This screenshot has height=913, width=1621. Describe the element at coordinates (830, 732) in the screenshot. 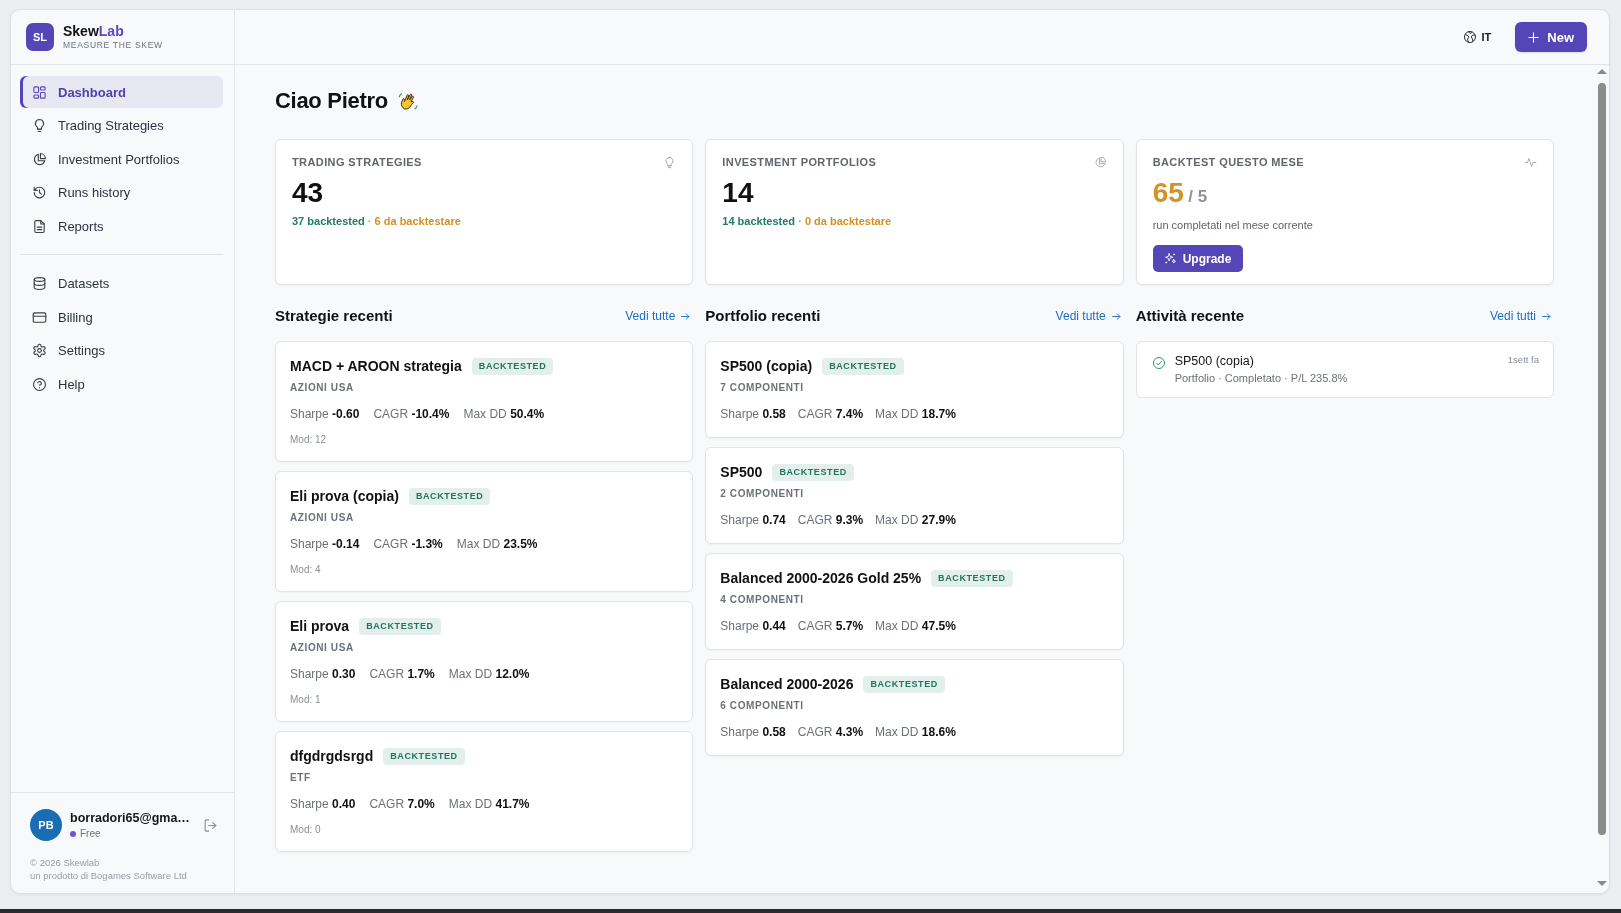

I see `metric: CAGR 4.3%` at that location.